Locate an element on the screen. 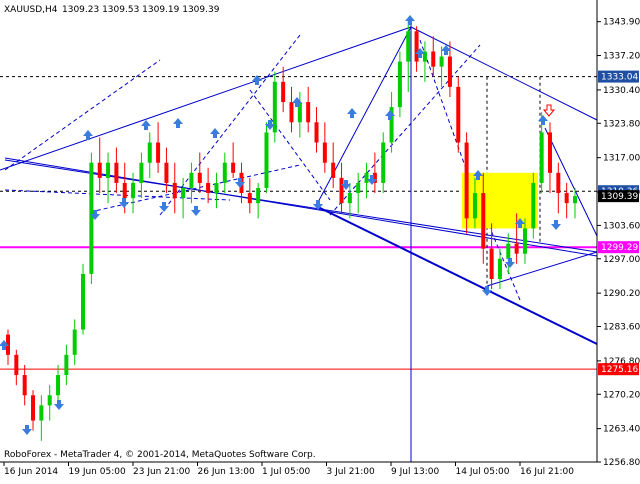 This screenshot has height=484, width=640. price-tag-label: 1275.16 is located at coordinates (619, 370).